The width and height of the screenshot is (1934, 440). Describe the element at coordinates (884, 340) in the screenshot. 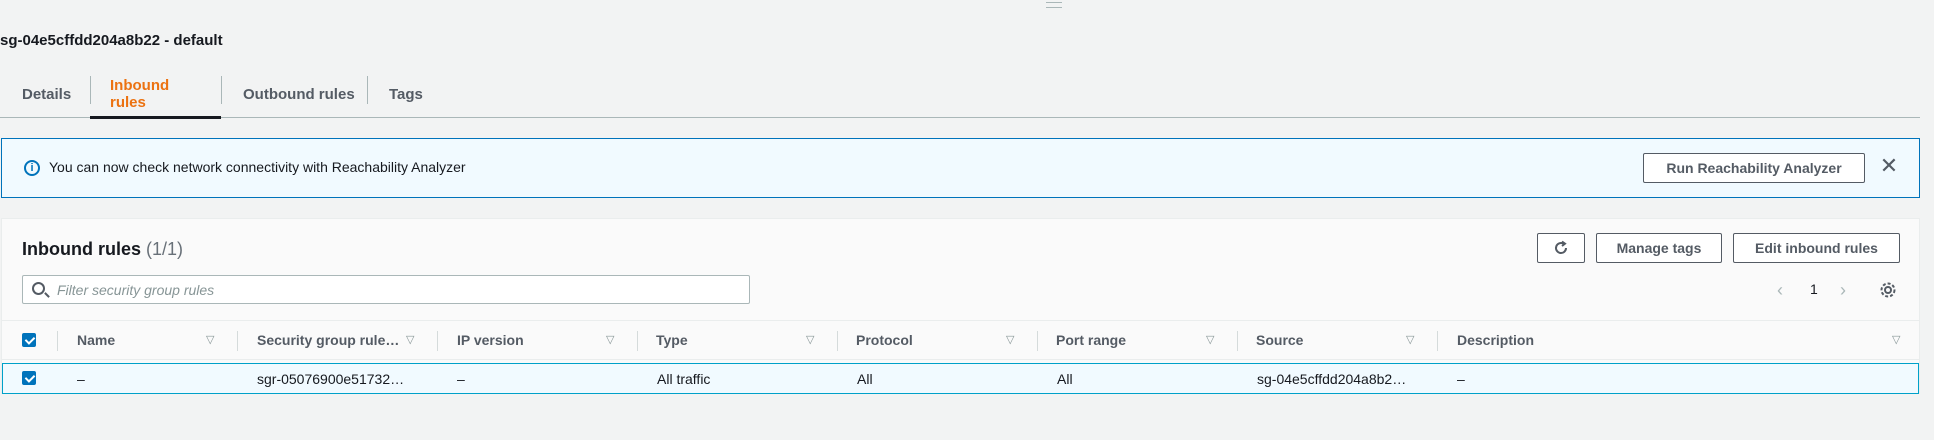

I see `column-header-protocol: Protocol` at that location.